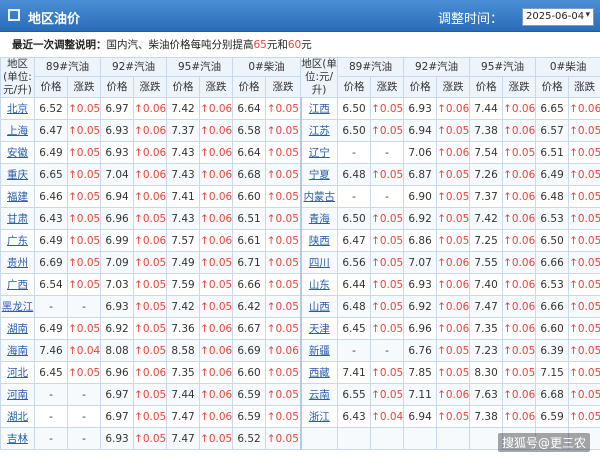 The height and width of the screenshot is (457, 600). Describe the element at coordinates (17, 240) in the screenshot. I see `region-link: 广东` at that location.